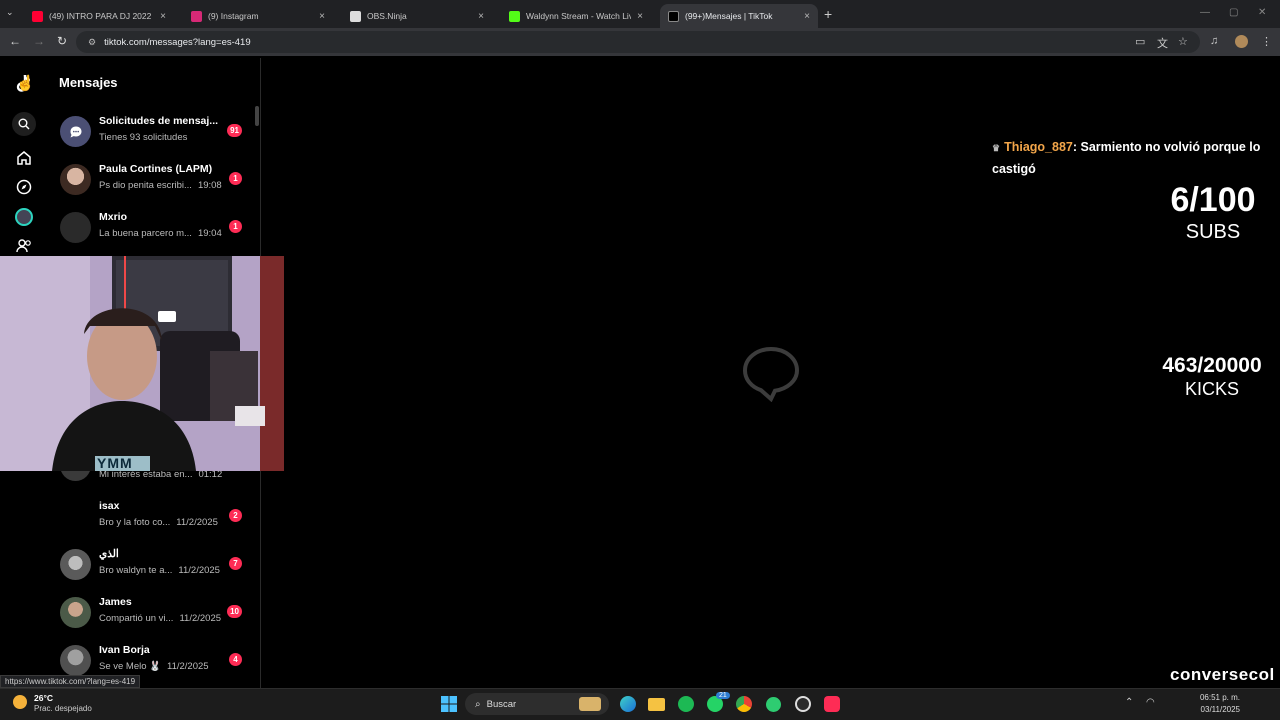 This screenshot has width=1280, height=720. Describe the element at coordinates (1129, 702) in the screenshot. I see `show-hidden-icons-chevron-icon: ⌃` at that location.